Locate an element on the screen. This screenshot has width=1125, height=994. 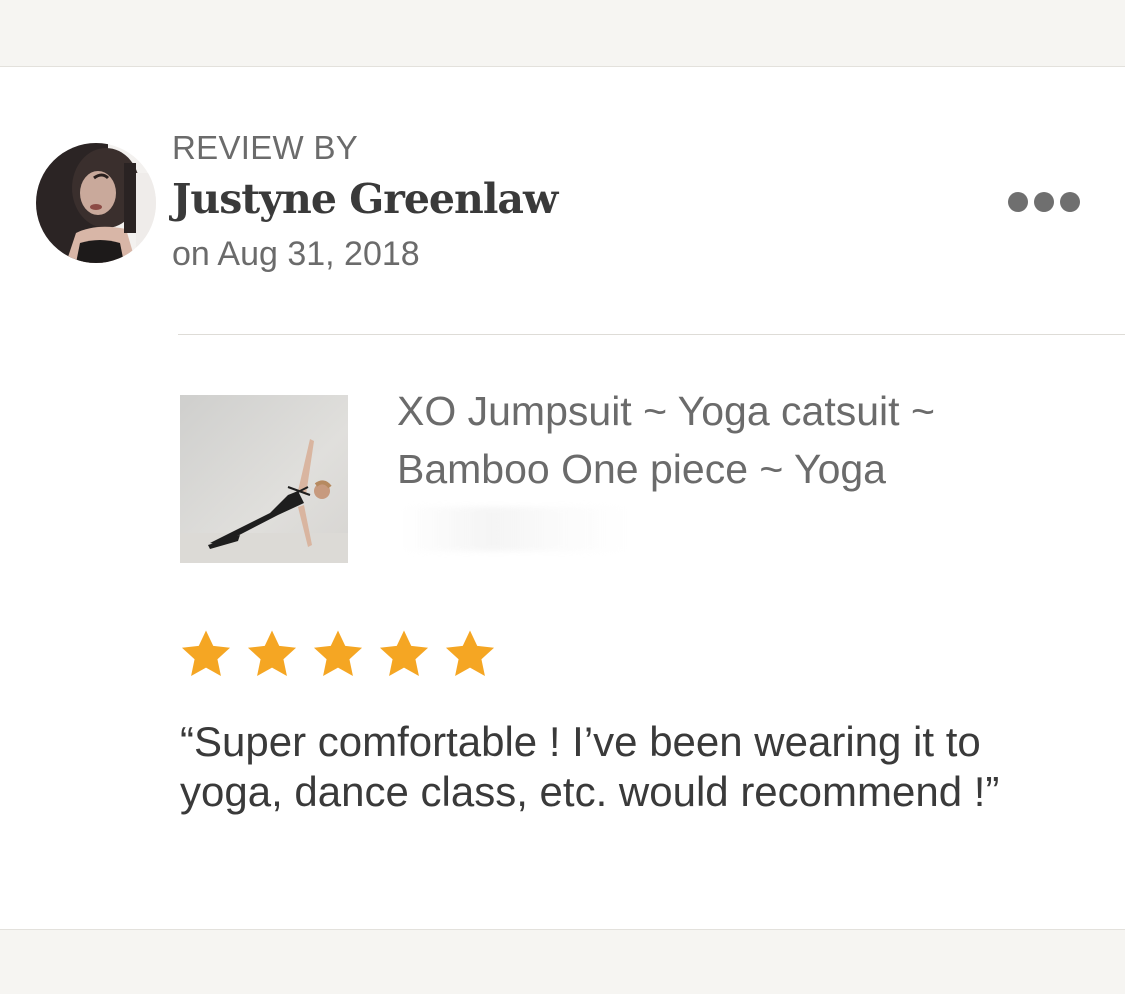
bottom-background-strip is located at coordinates (562, 961).